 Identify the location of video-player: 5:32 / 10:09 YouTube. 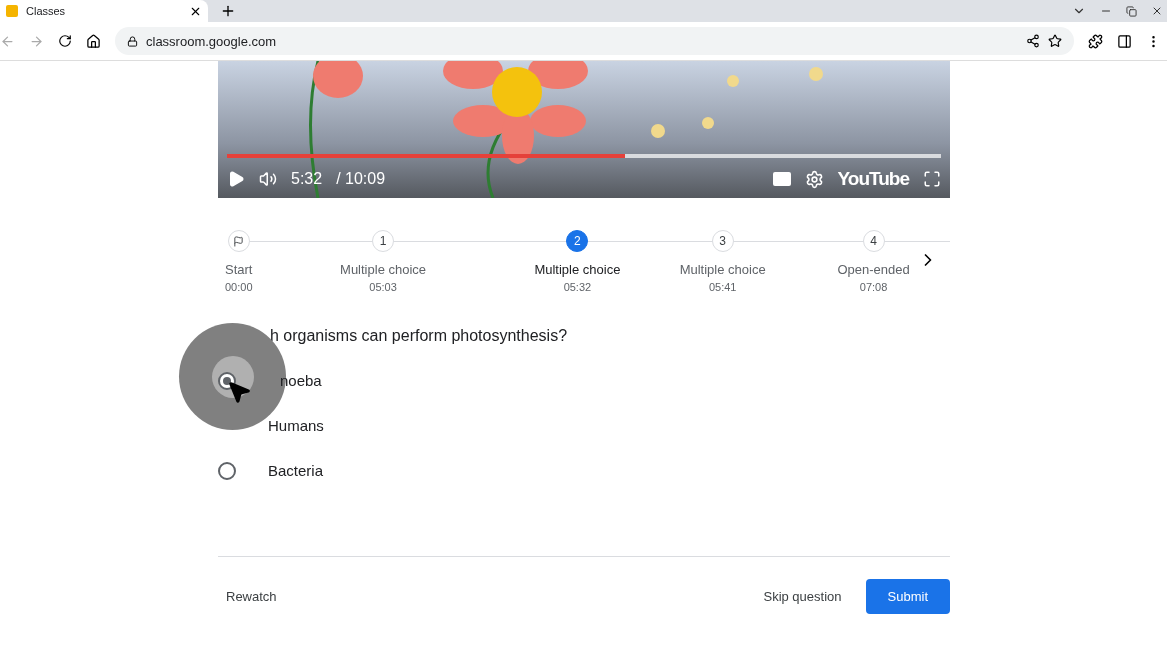
(584, 129).